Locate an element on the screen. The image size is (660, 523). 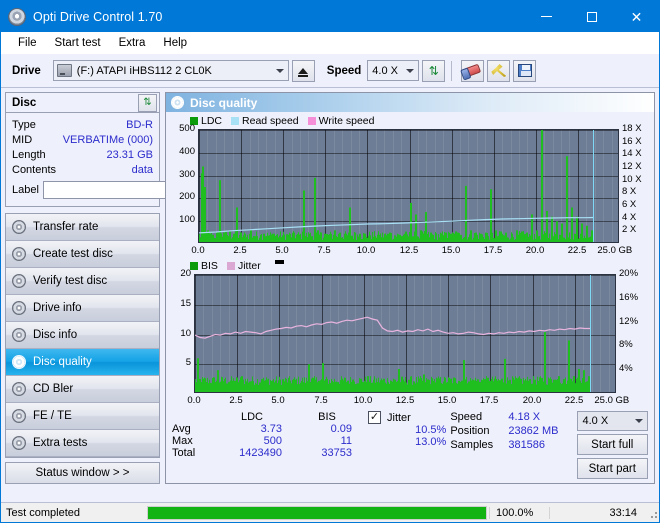
y-axis-tick: 200 is located at coordinates (187, 196).